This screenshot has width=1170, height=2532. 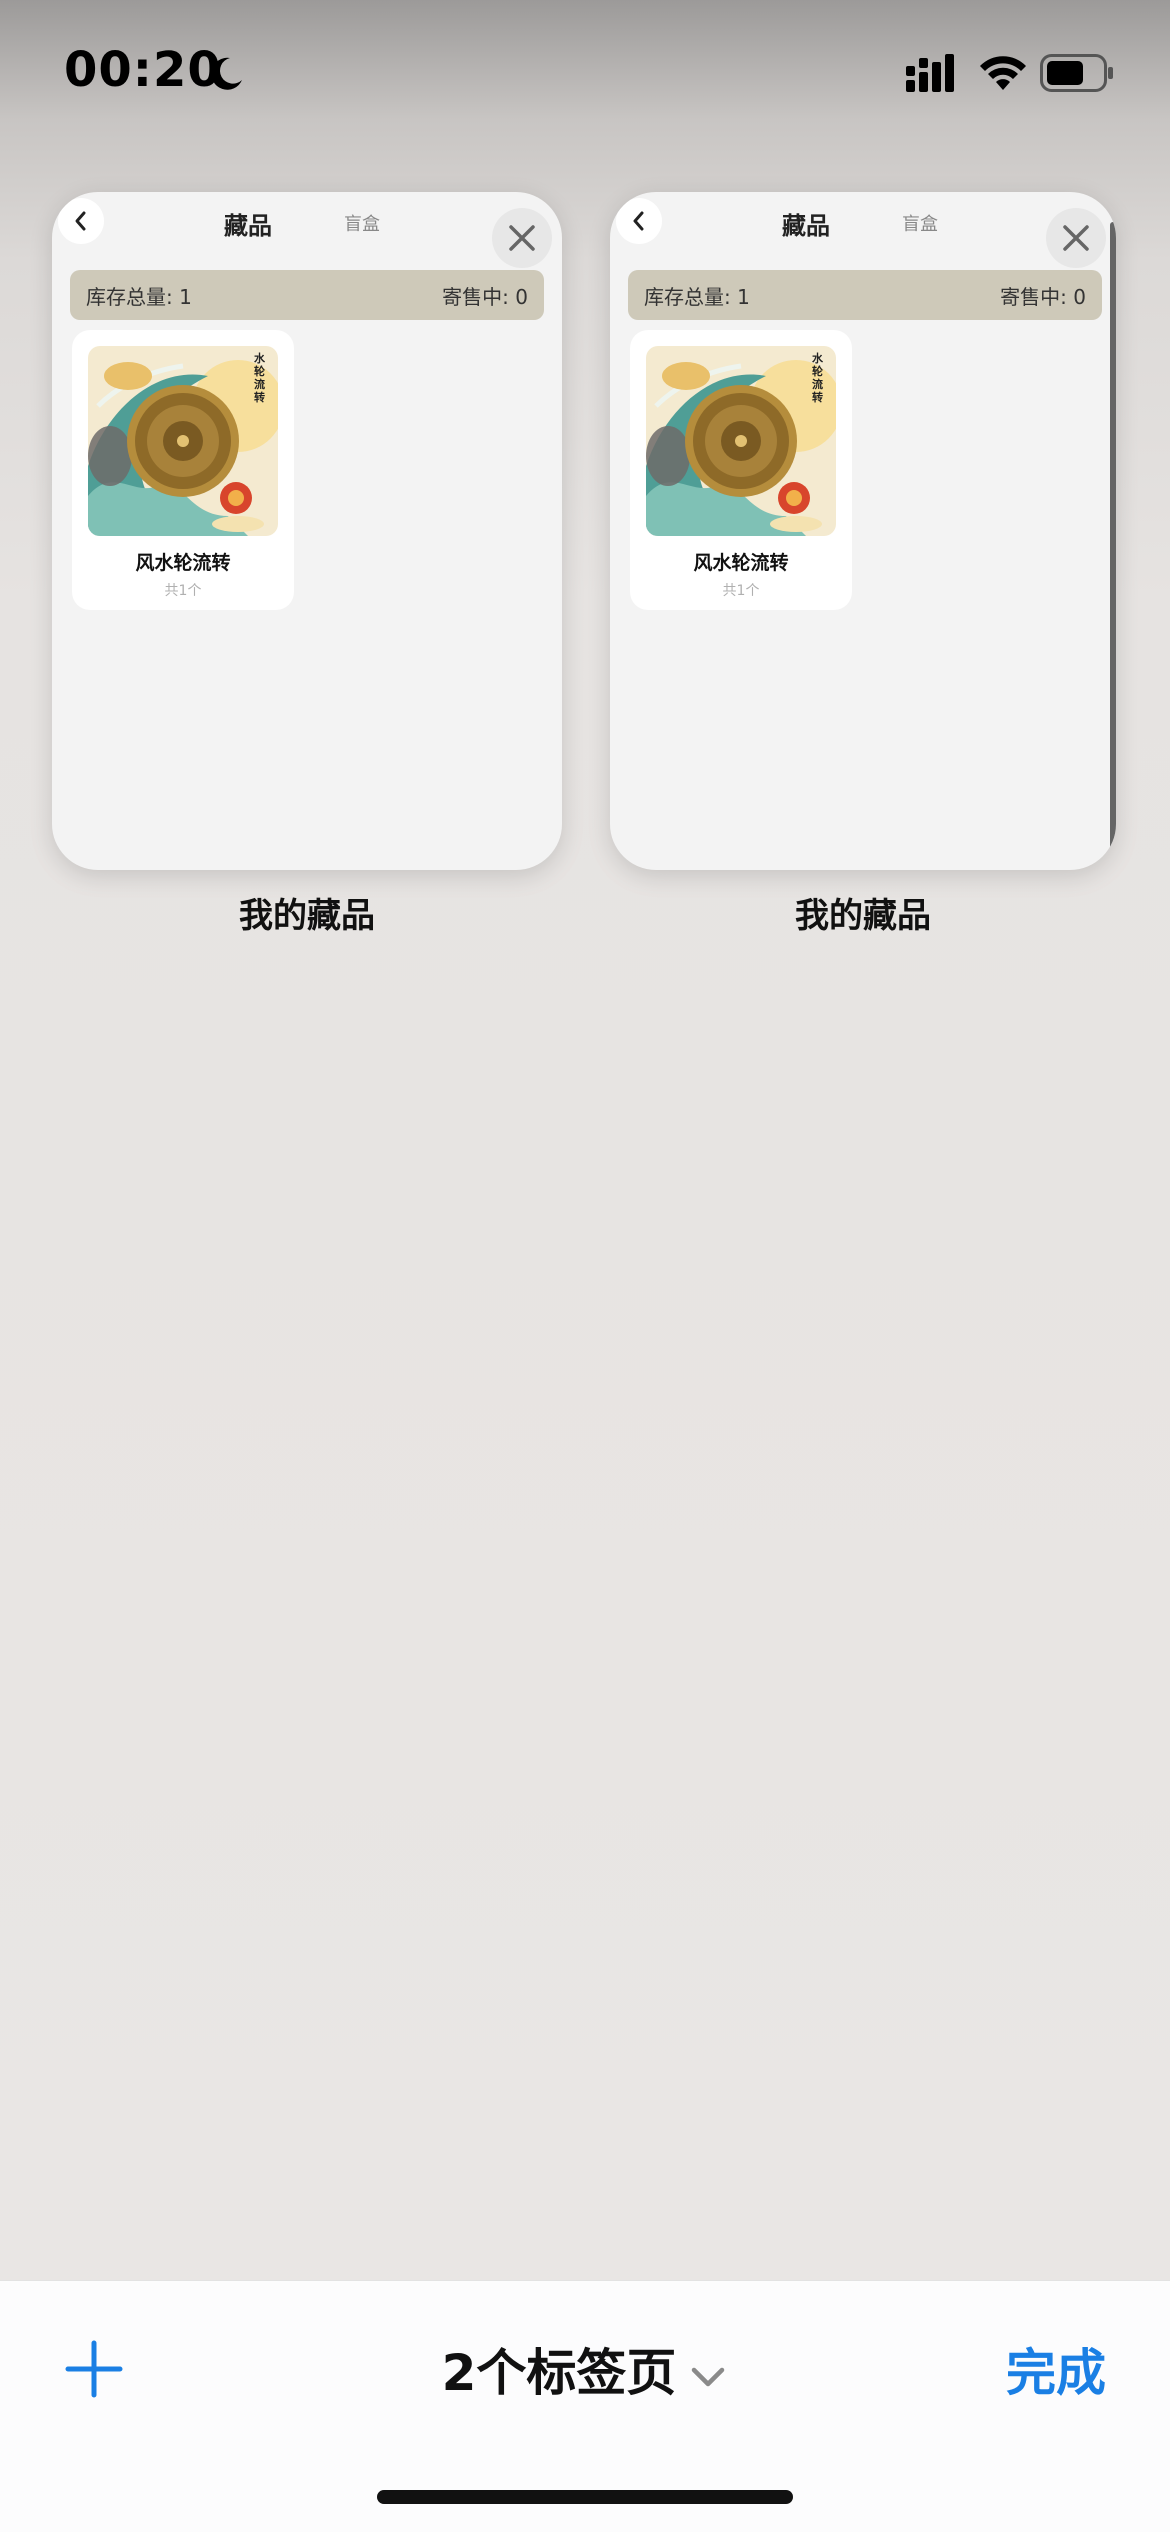 What do you see at coordinates (226, 73) in the screenshot?
I see `moon-icon` at bounding box center [226, 73].